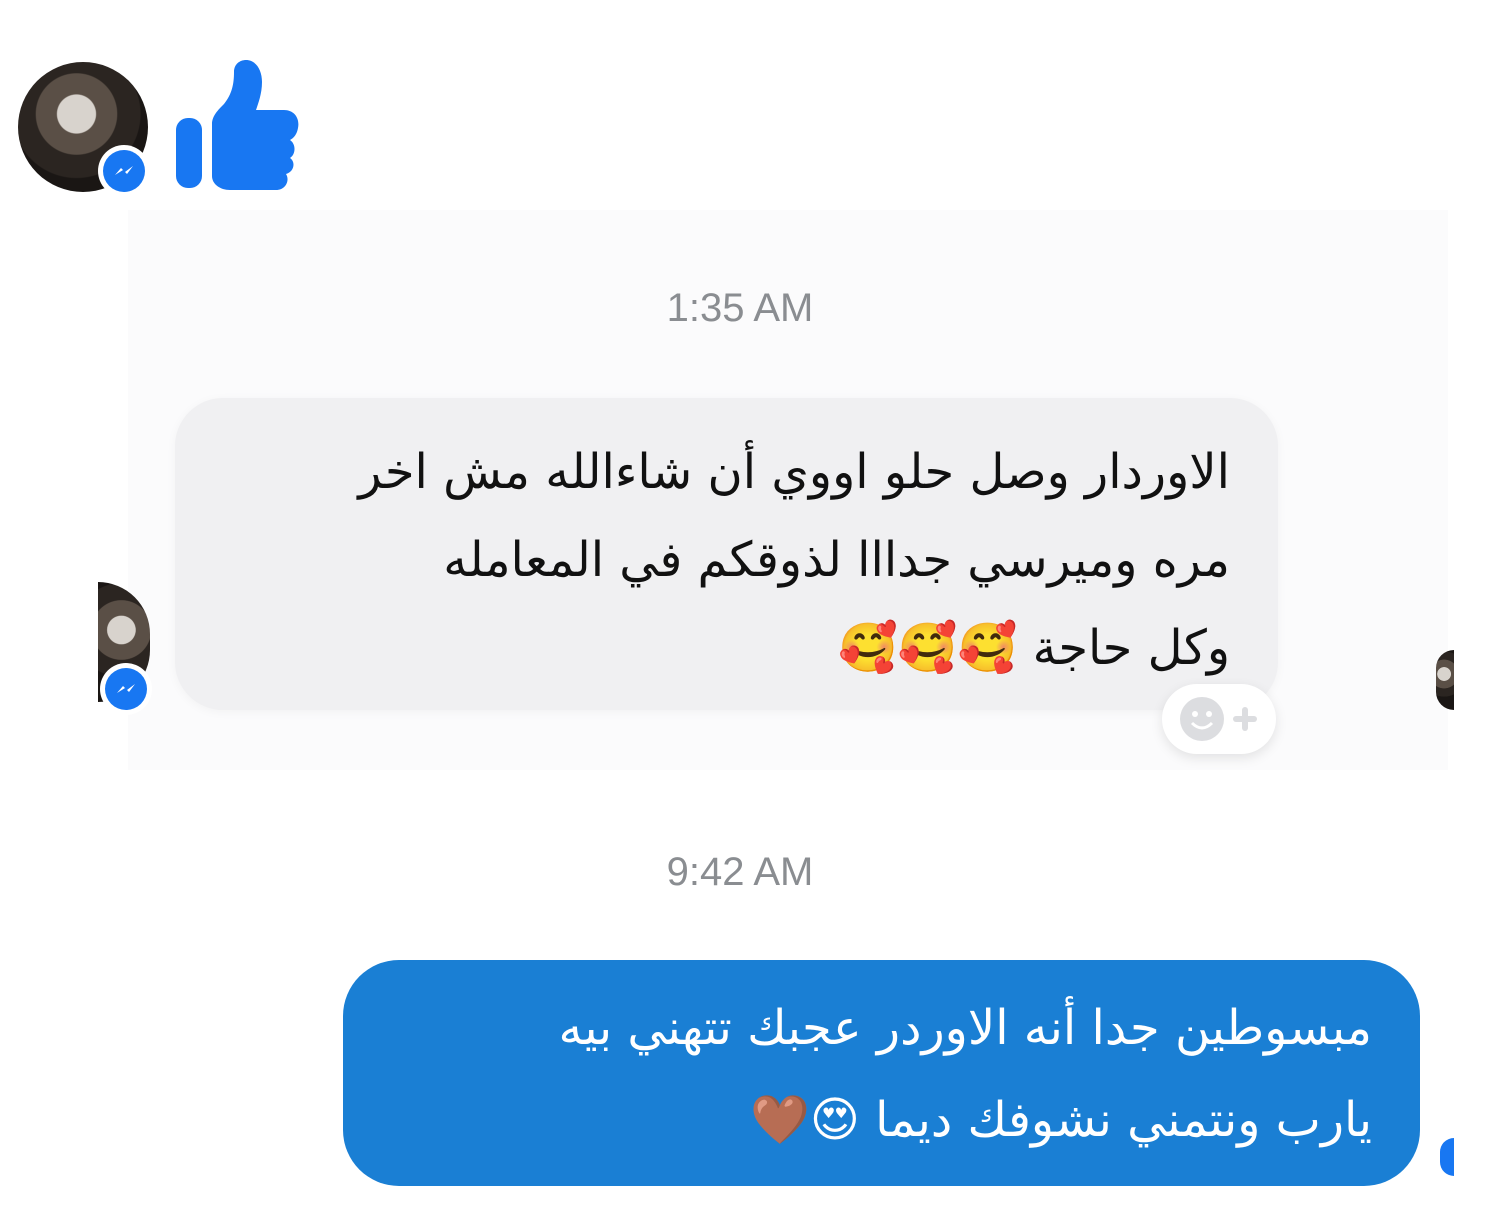 The width and height of the screenshot is (1500, 1225). Describe the element at coordinates (740, 308) in the screenshot. I see `timestamp: 1:35 AM` at that location.